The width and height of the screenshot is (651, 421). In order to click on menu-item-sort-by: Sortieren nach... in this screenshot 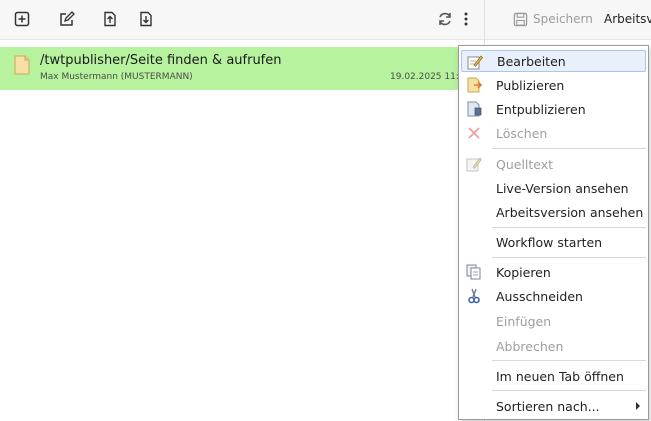, I will do `click(553, 406)`.